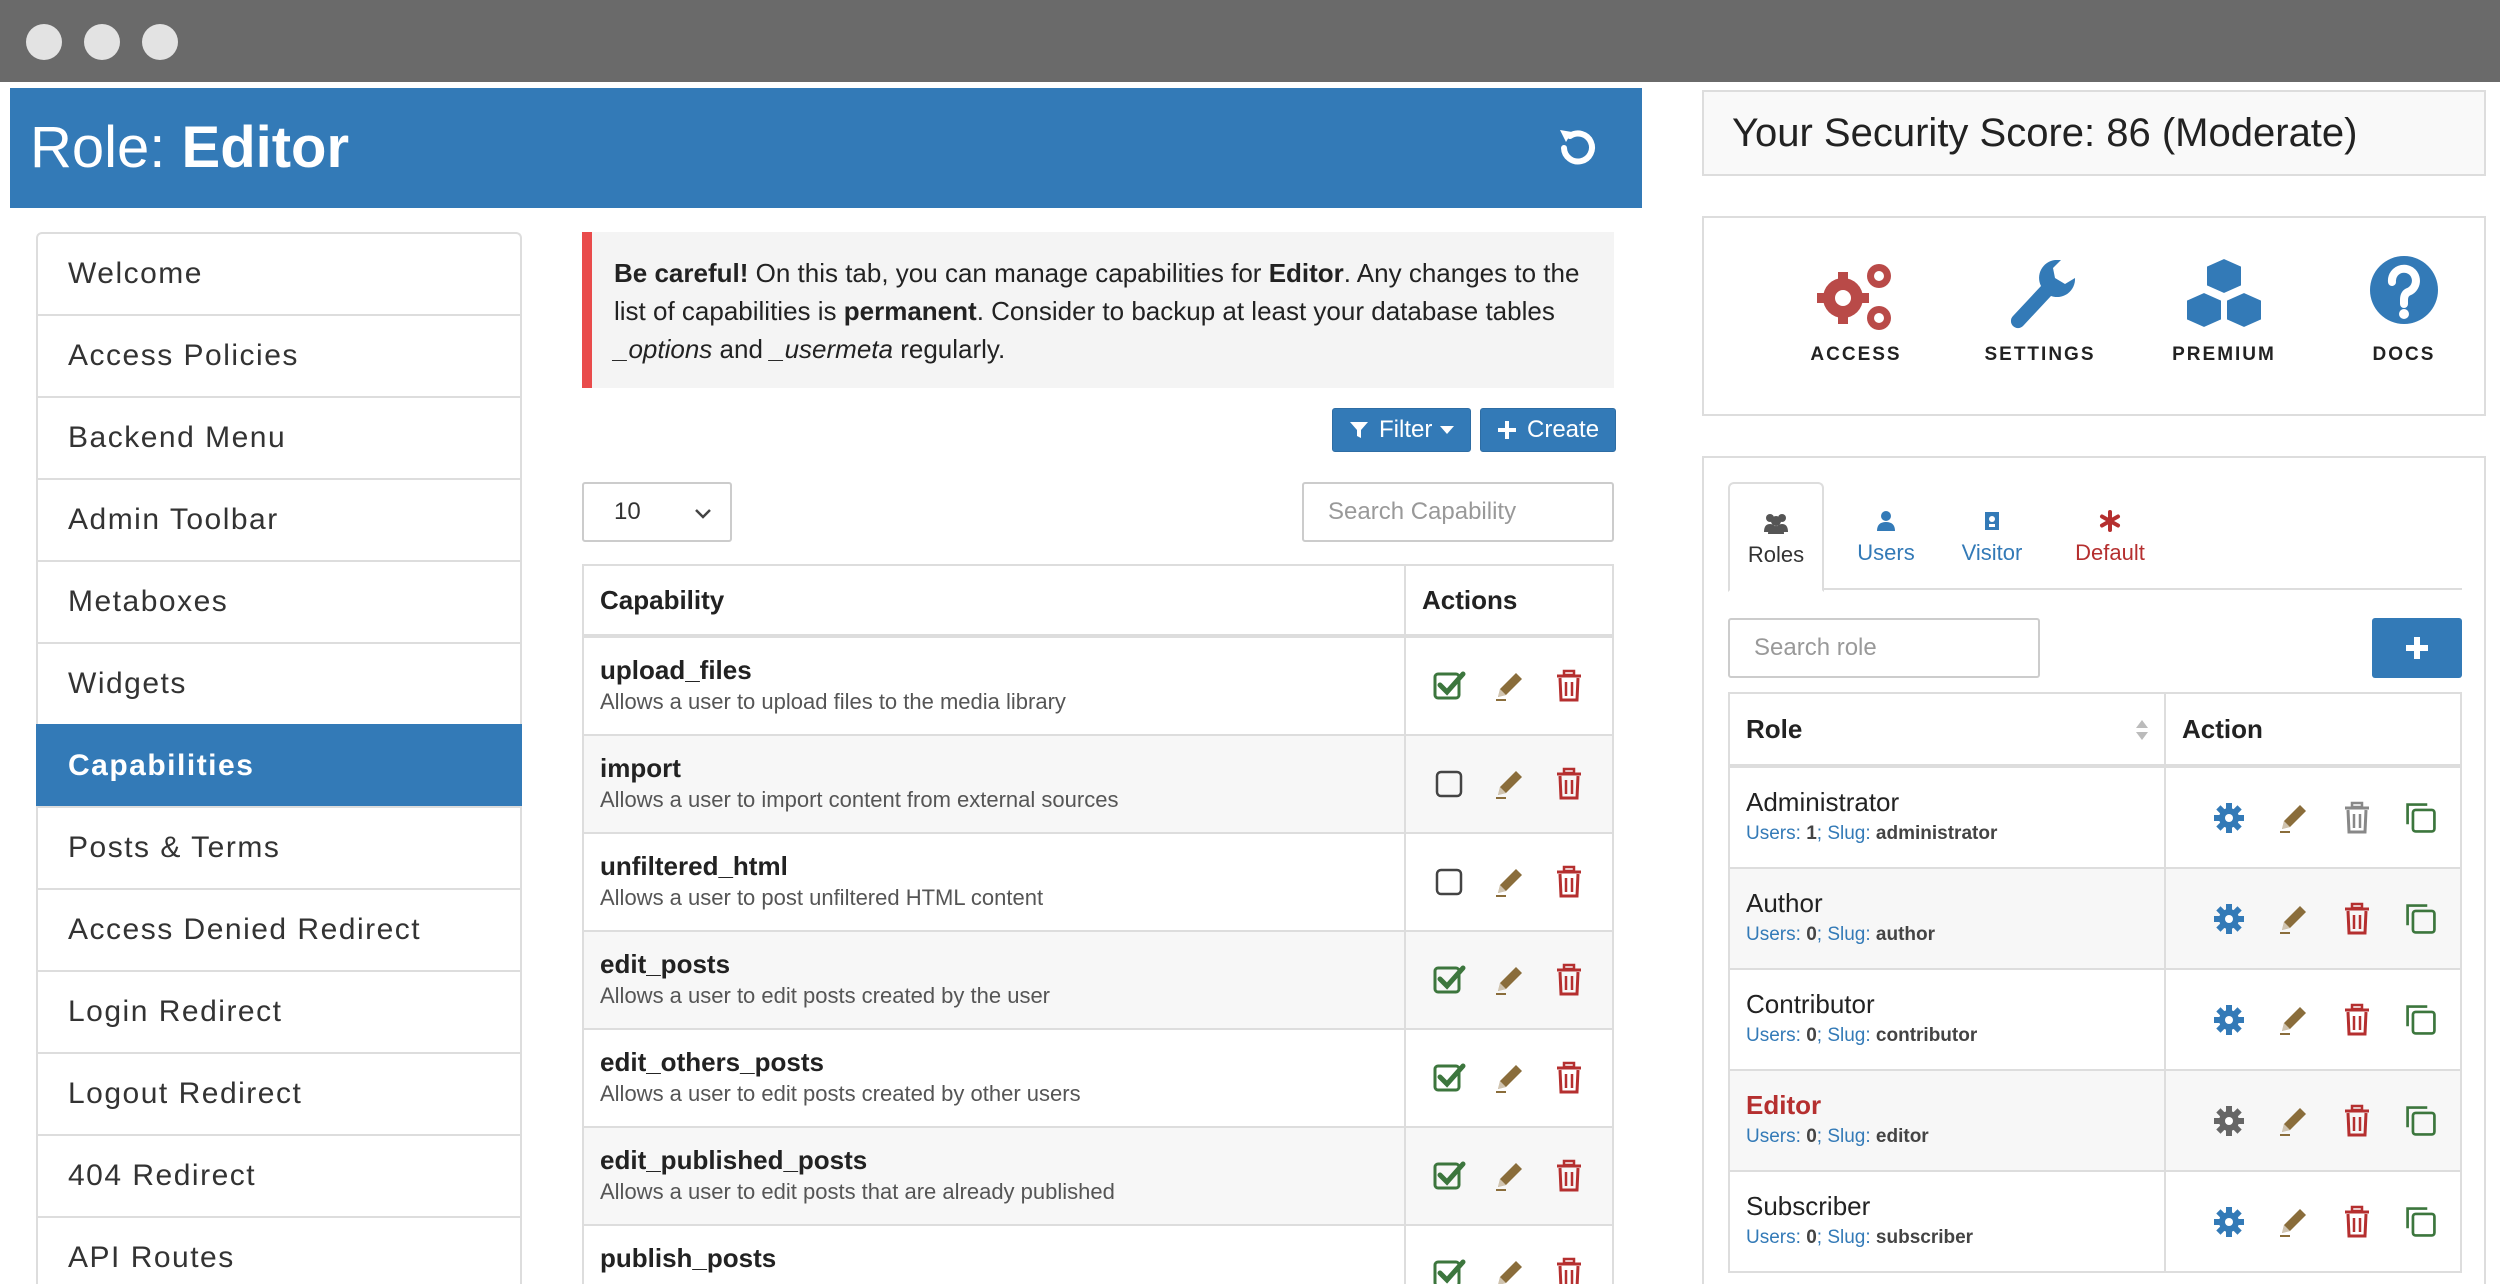 This screenshot has height=1284, width=2500. What do you see at coordinates (1548, 430) in the screenshot?
I see `create-button: Create` at bounding box center [1548, 430].